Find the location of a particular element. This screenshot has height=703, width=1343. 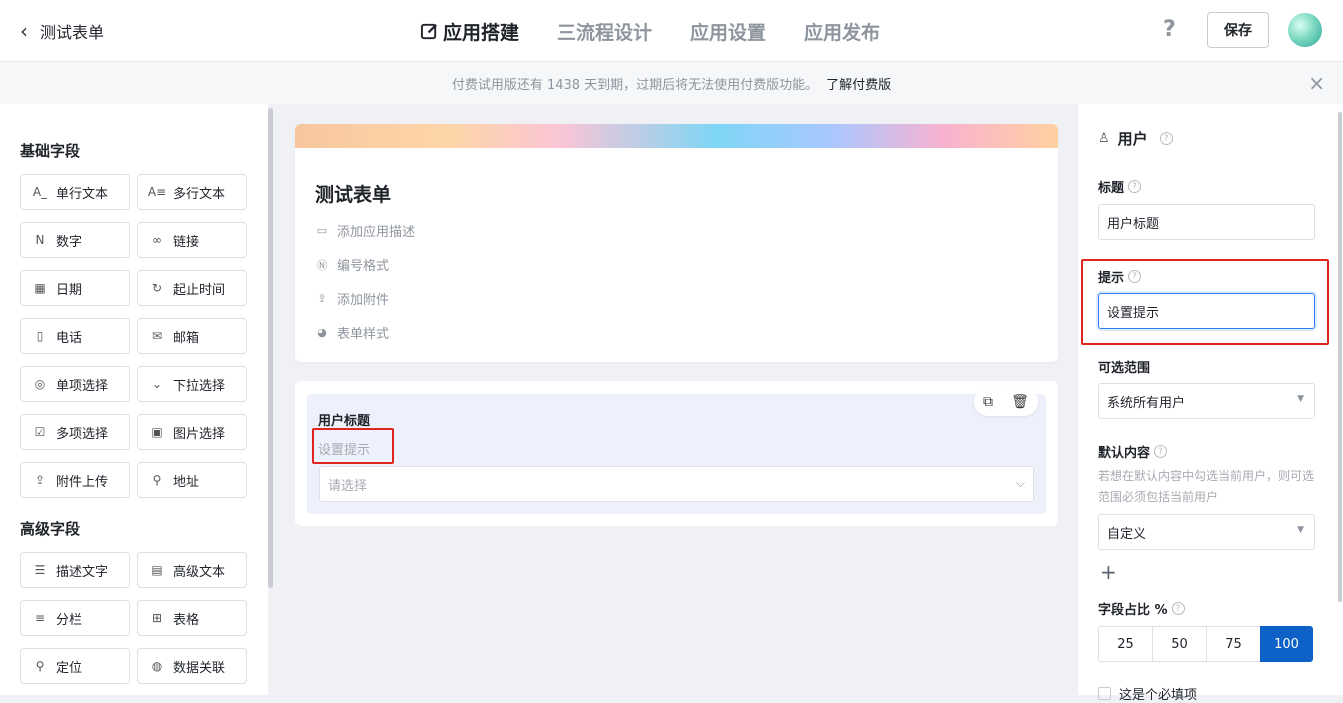

palette-scrollbar is located at coordinates (270, 348).